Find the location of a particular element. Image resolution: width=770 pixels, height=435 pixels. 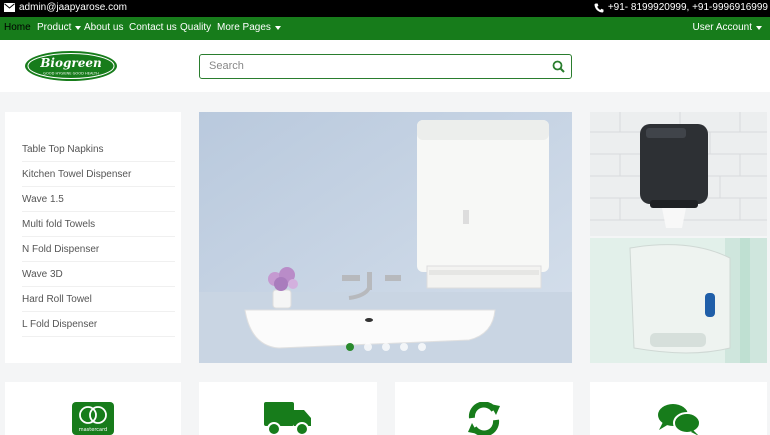

returns-card is located at coordinates (484, 408).